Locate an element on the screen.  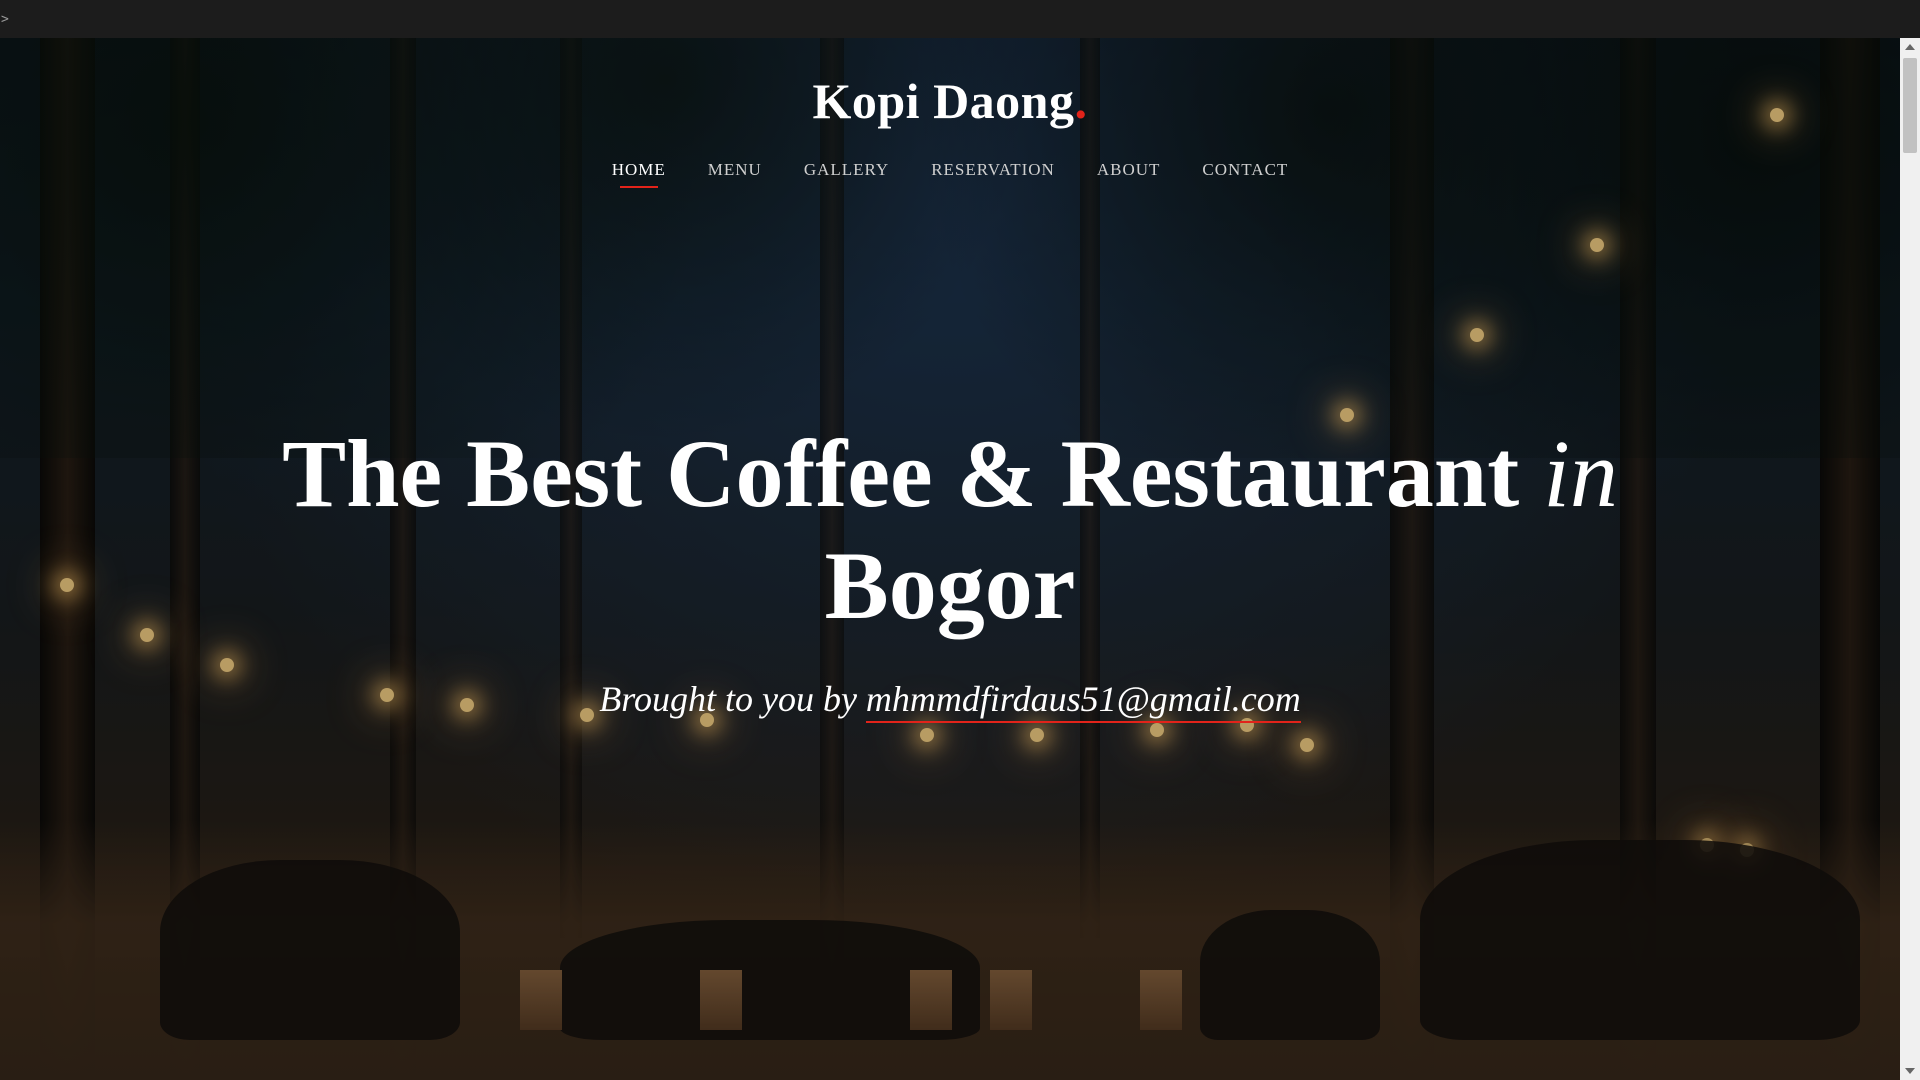
scrollbar-thumb is located at coordinates (1910, 105).